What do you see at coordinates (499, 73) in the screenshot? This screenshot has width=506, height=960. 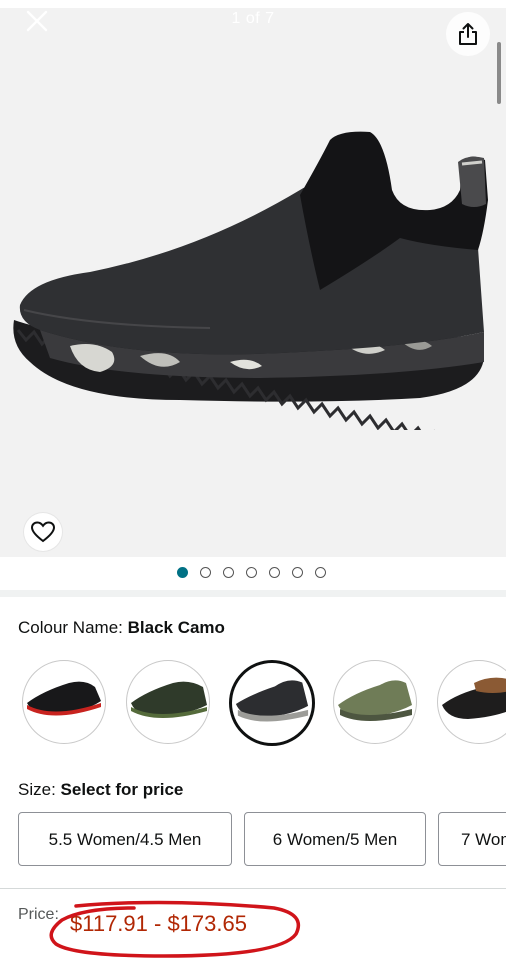 I see `scrollbar-thumb` at bounding box center [499, 73].